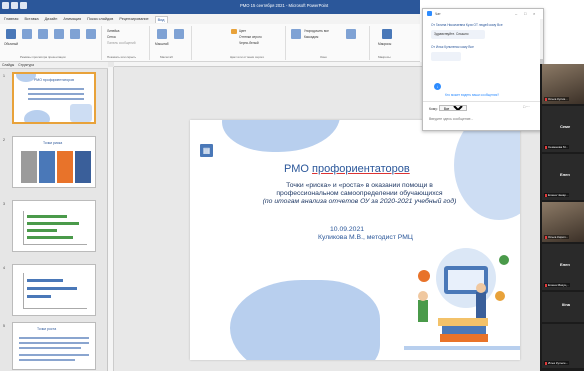 This screenshot has height=371, width=584. What do you see at coordinates (72, 19) in the screenshot?
I see `tab-animation: Анимация` at bounding box center [72, 19].